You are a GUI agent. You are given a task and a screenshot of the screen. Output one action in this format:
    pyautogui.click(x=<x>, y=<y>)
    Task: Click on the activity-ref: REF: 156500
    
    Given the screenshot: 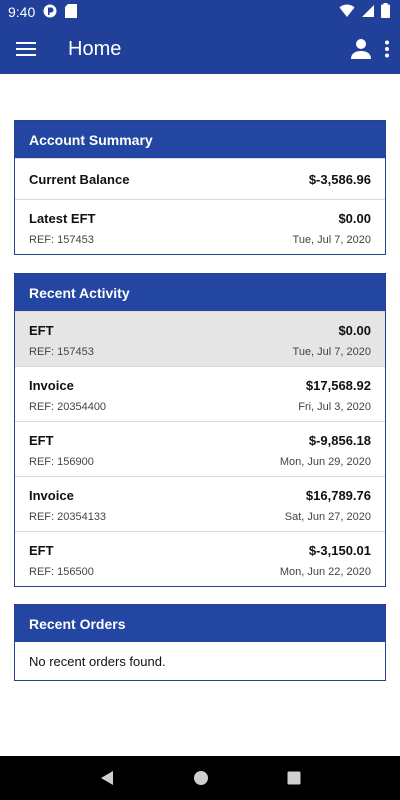 What is the action you would take?
    pyautogui.click(x=61, y=572)
    